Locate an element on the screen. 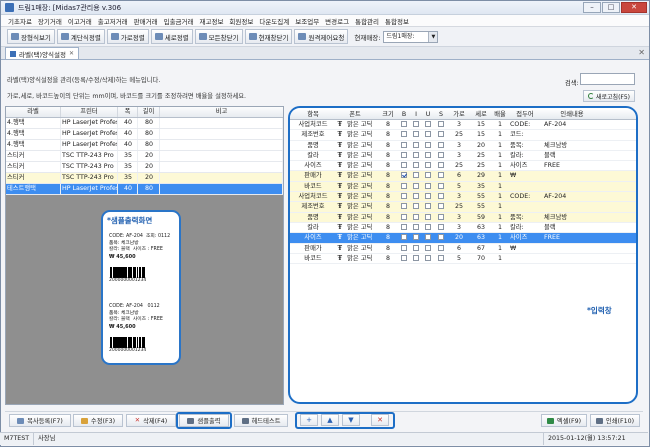 The height and width of the screenshot is (447, 650). table-row: 제조번호 Ŧ 맑은 고딕 8 25 15 1 코드: is located at coordinates (463, 135).